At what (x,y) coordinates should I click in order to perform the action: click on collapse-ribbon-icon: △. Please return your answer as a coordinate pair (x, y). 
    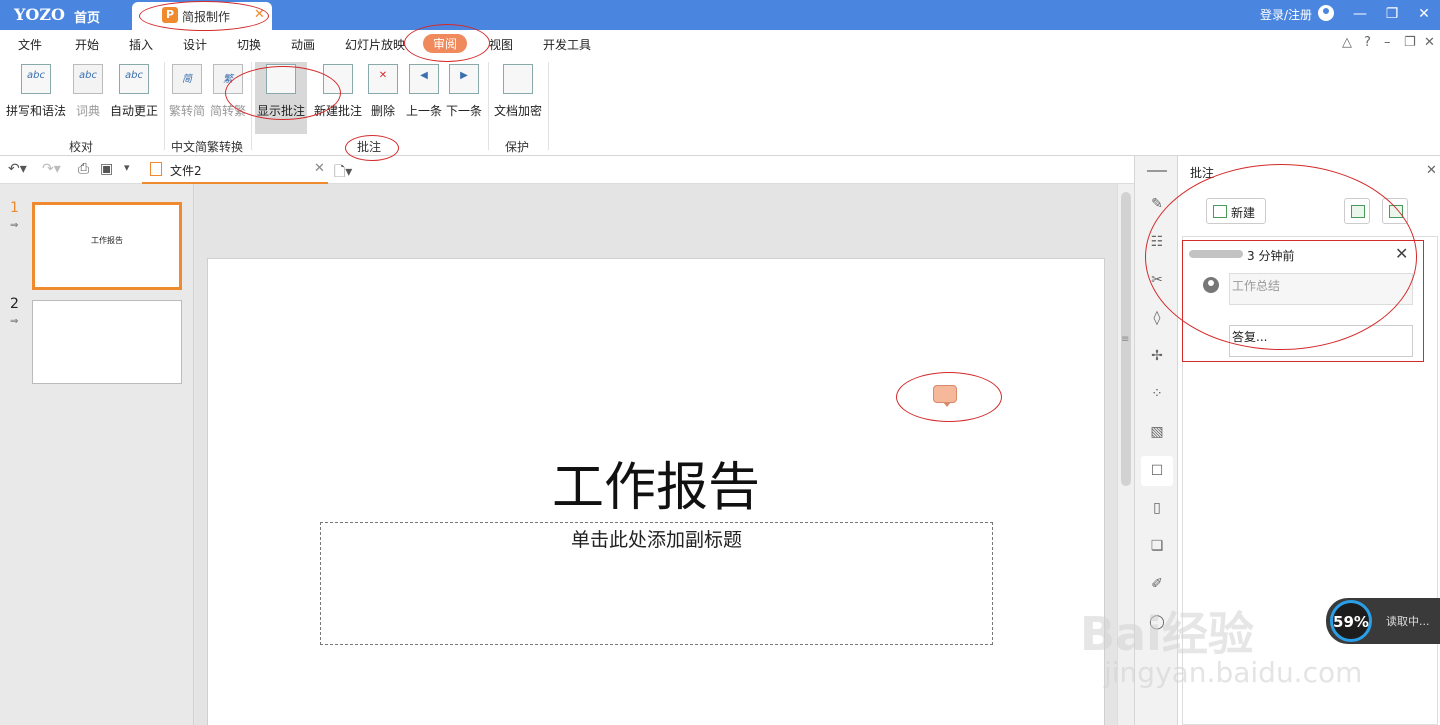
    Looking at the image, I should click on (1347, 42).